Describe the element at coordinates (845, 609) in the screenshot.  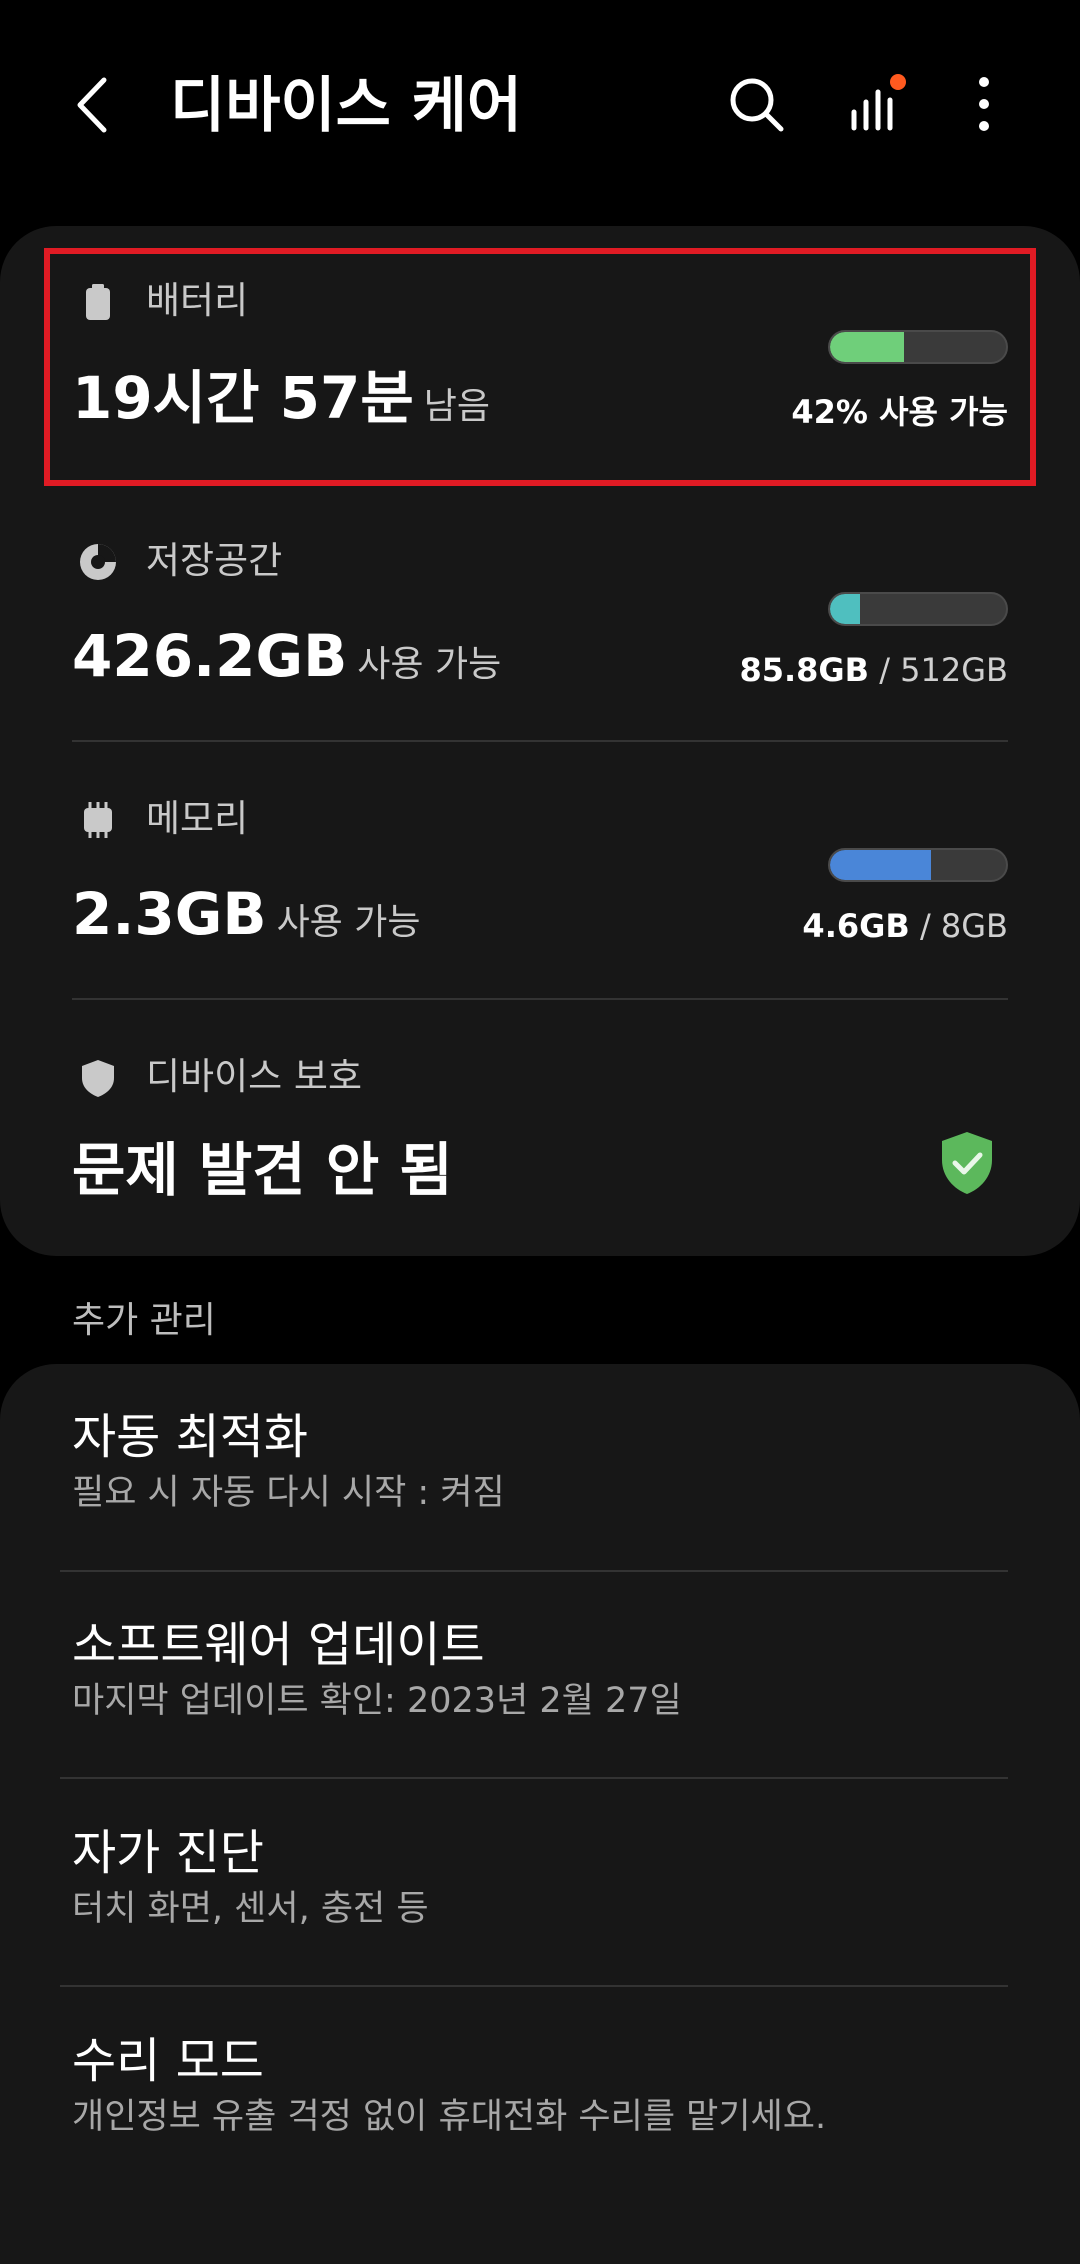
I see `storage-bar-fill` at that location.